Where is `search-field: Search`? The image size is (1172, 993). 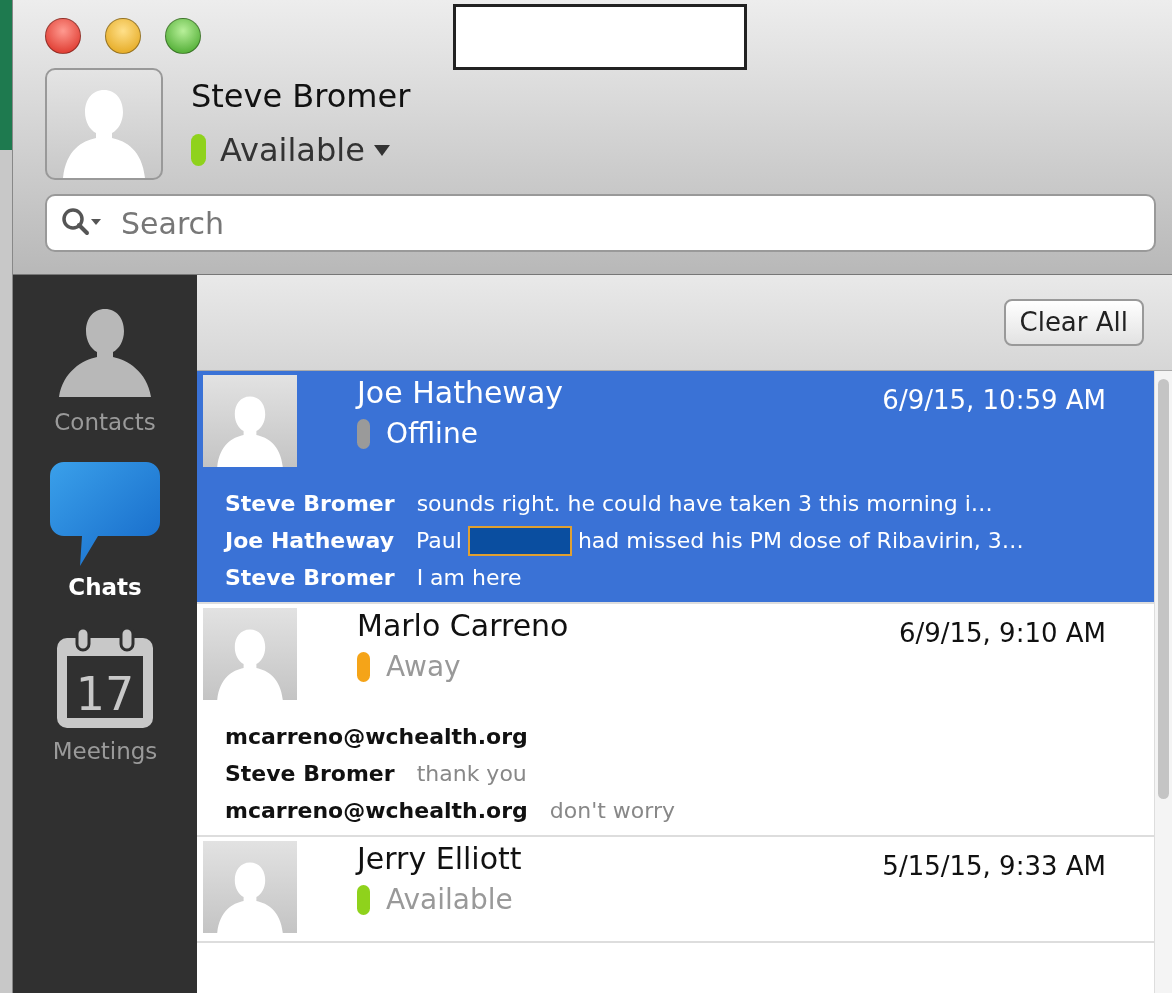 search-field: Search is located at coordinates (600, 223).